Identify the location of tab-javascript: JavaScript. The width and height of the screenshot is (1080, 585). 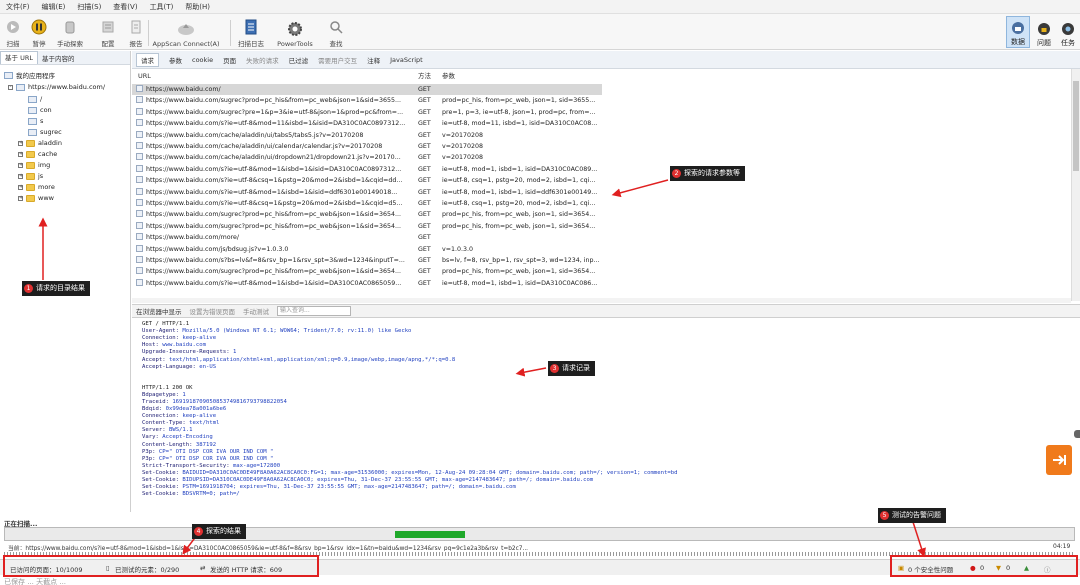
(406, 60).